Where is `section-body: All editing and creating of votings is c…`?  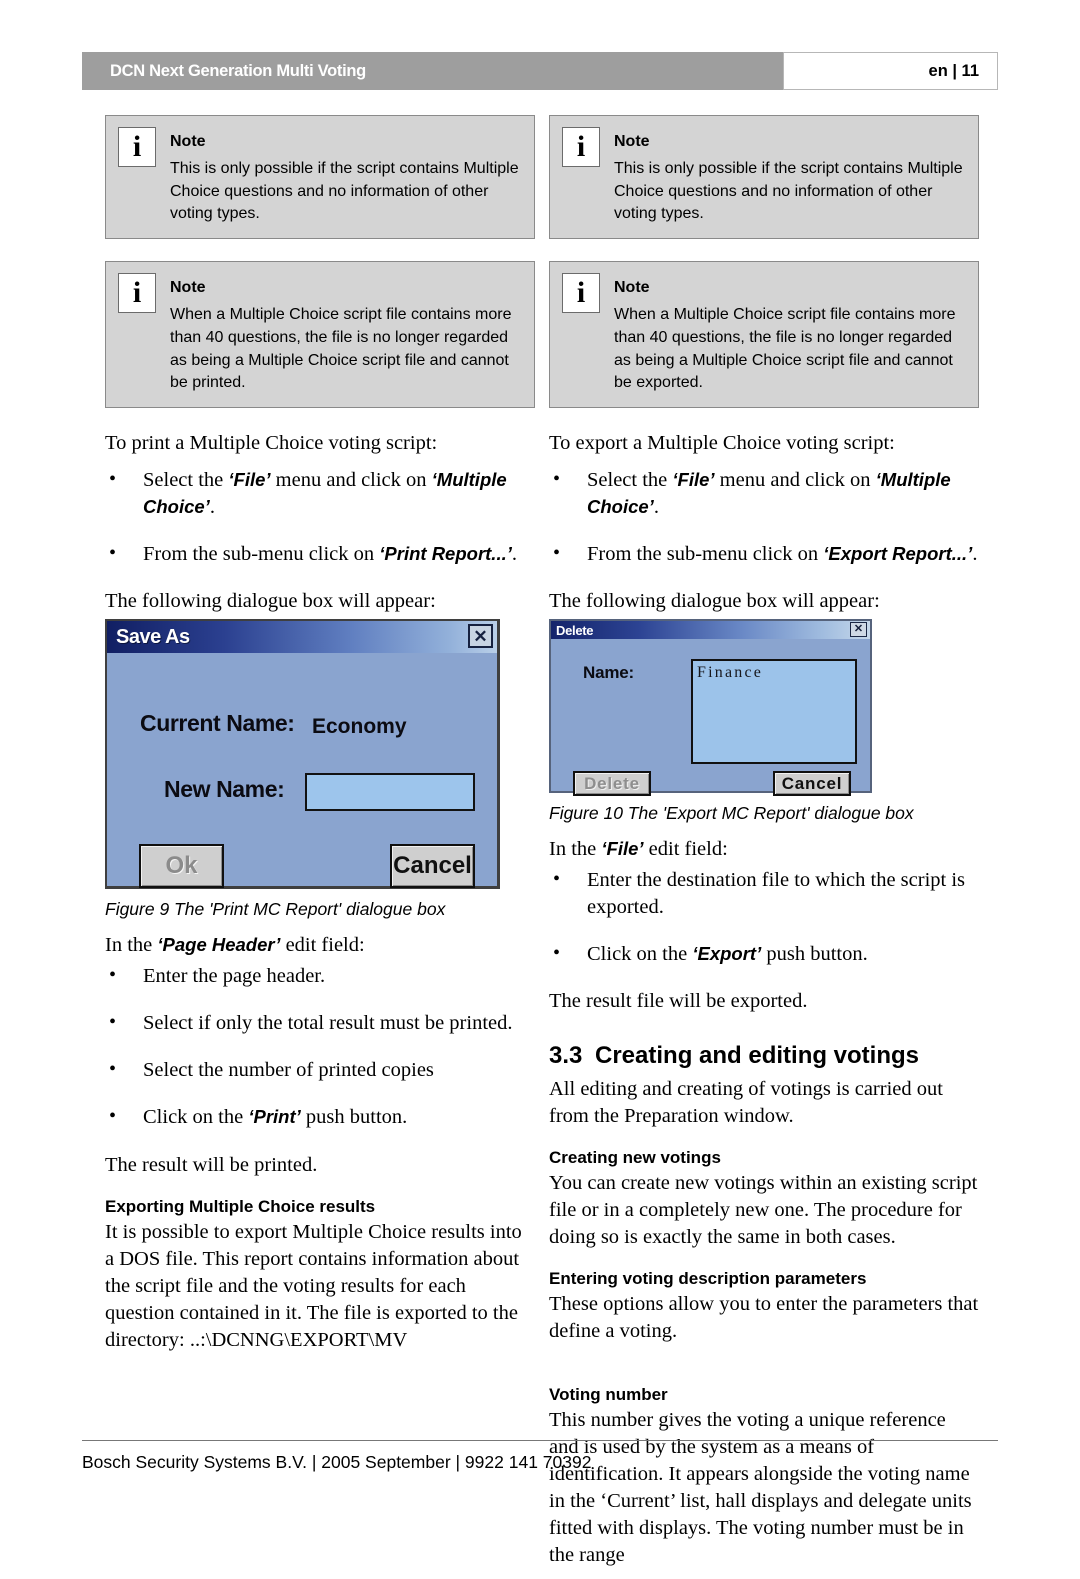
section-body: All editing and creating of votings is c… is located at coordinates (746, 1102).